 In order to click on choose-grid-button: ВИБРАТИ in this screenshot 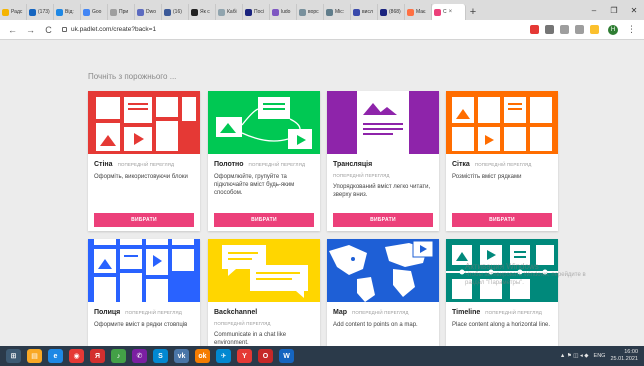, I will do `click(502, 220)`.